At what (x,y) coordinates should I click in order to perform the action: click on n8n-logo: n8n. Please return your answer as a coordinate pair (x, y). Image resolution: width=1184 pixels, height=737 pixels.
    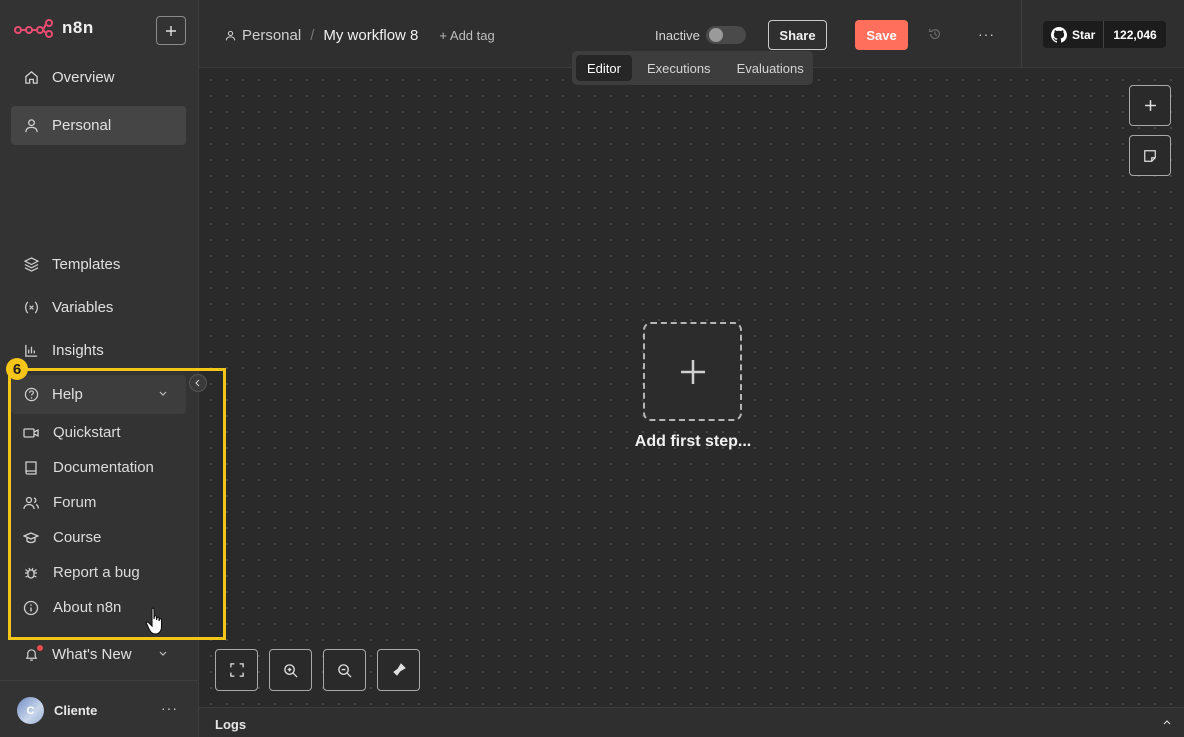
    Looking at the image, I should click on (54, 28).